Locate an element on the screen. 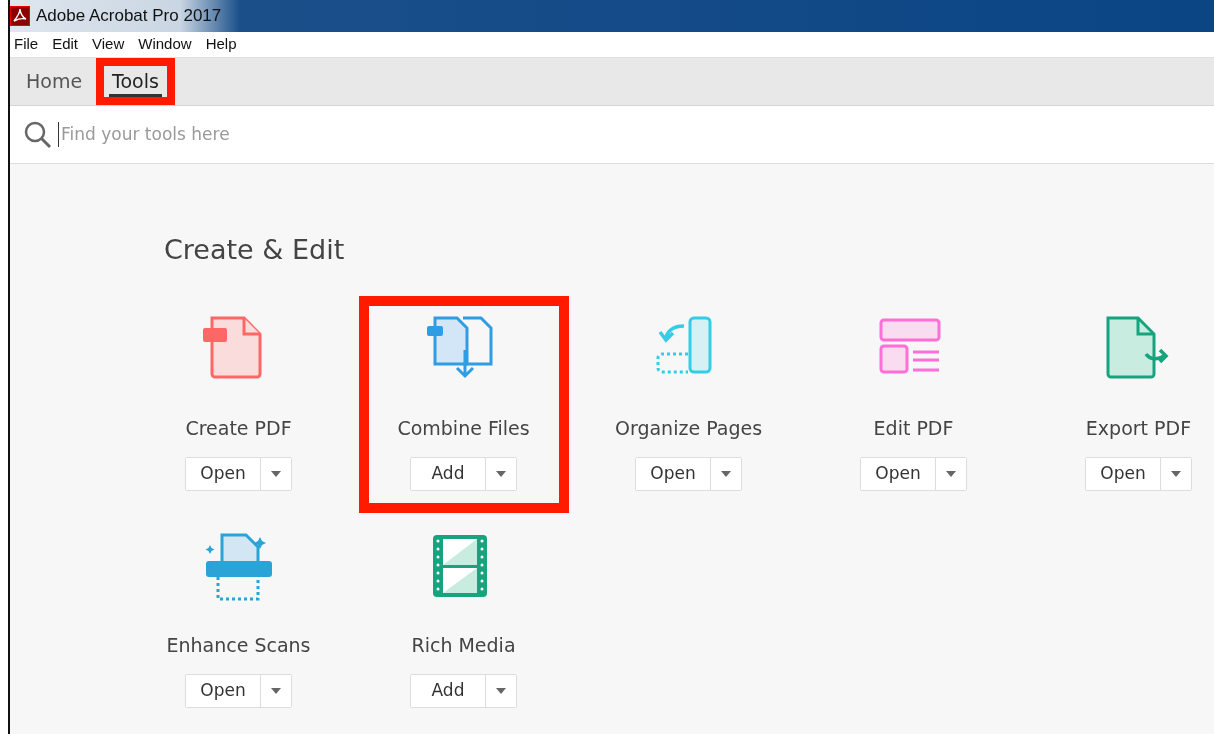  menu-item: File is located at coordinates (26, 44).